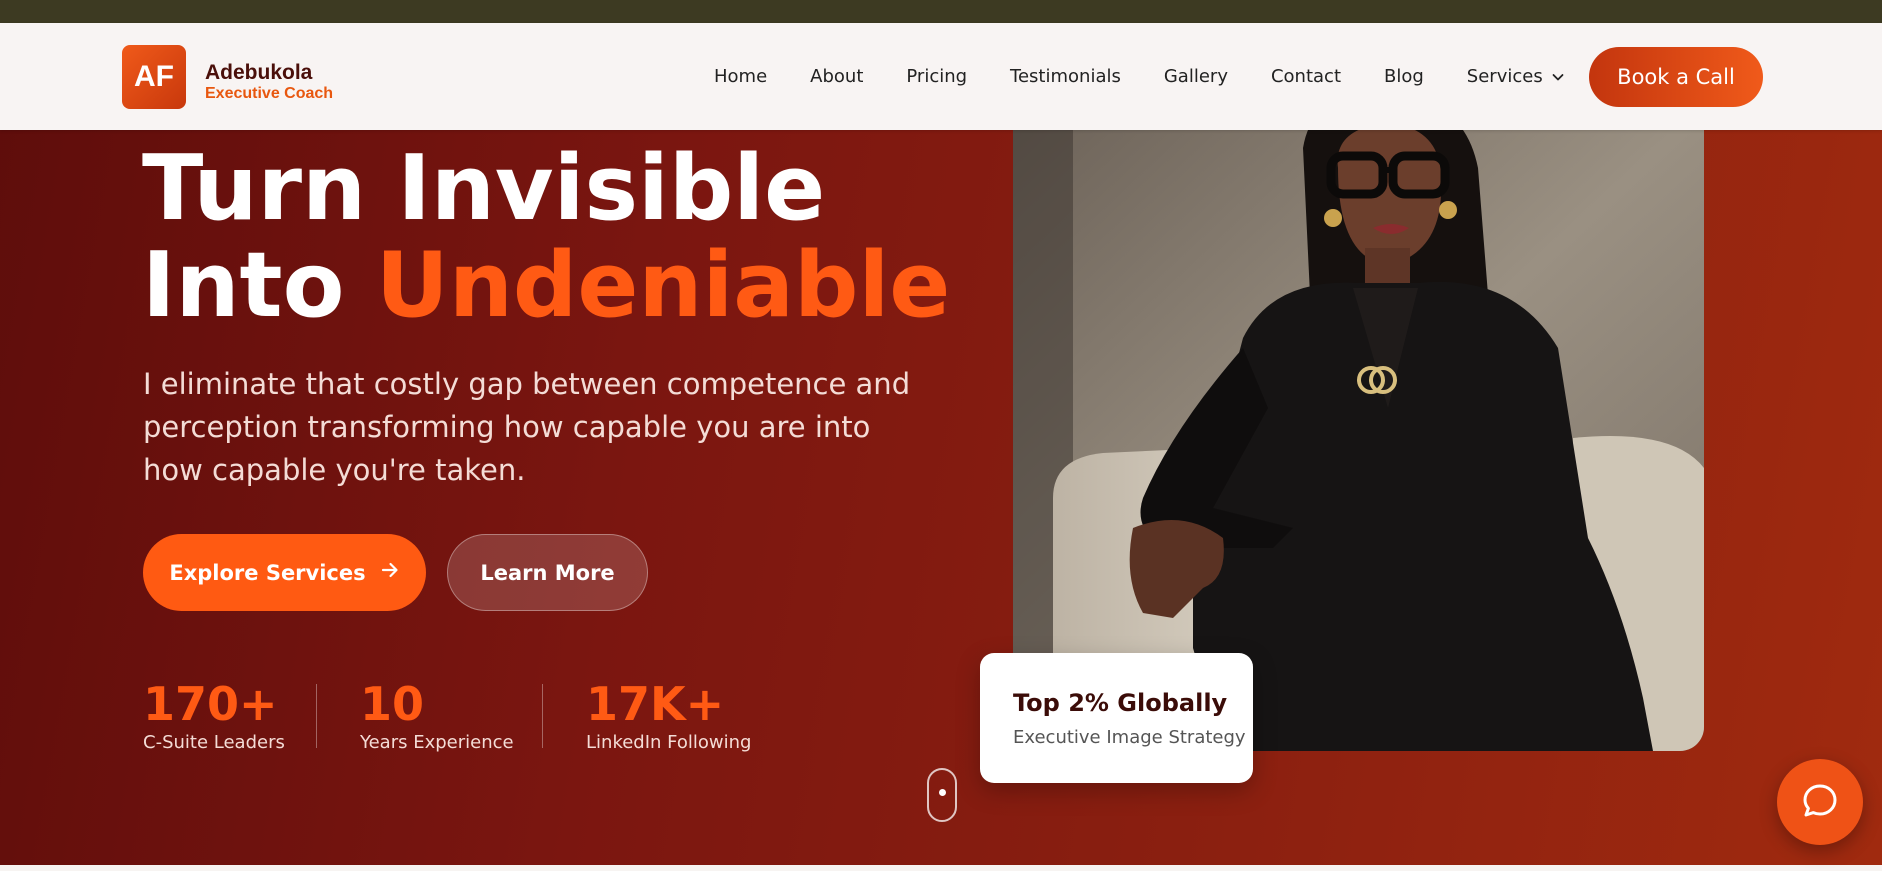 The width and height of the screenshot is (1882, 871). I want to click on stat-label: C-Suite Leaders, so click(214, 742).